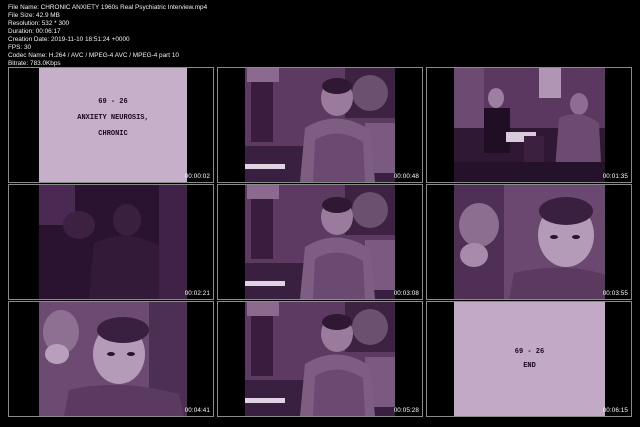 The image size is (640, 427). What do you see at coordinates (197, 293) in the screenshot?
I see `thumbnail-timestamp: 00:02:21` at bounding box center [197, 293].